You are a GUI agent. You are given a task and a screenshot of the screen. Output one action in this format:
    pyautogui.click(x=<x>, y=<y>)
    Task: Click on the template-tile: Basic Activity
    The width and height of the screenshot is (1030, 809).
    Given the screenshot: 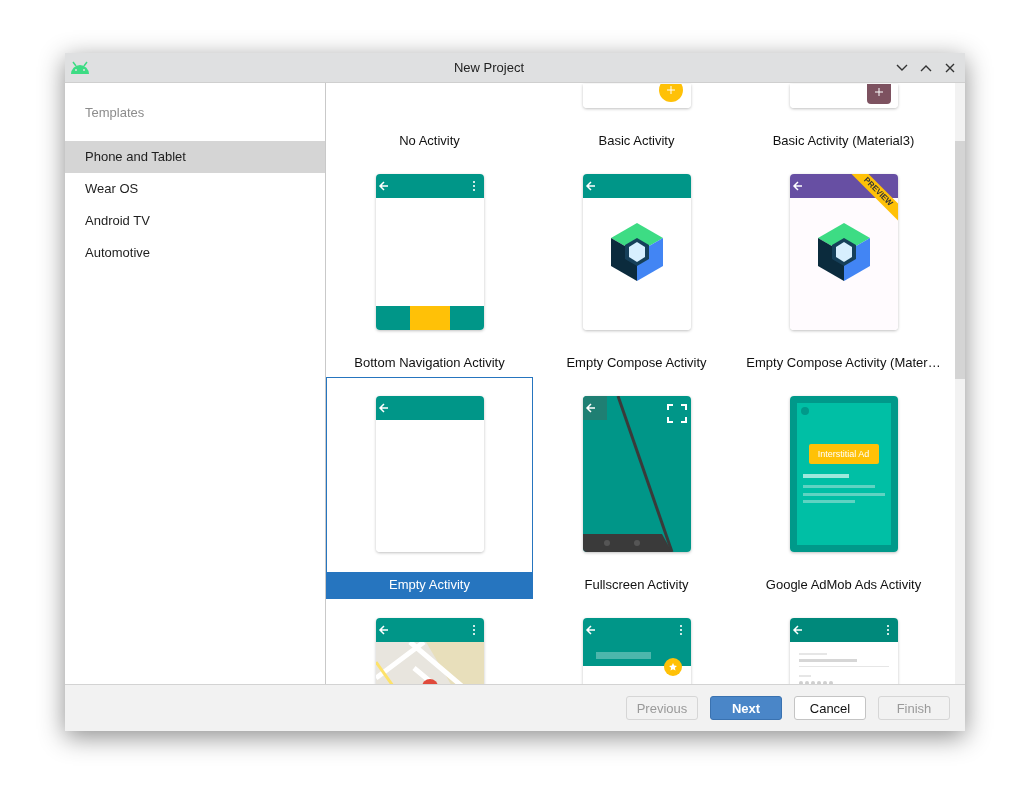 What is the action you would take?
    pyautogui.click(x=636, y=119)
    